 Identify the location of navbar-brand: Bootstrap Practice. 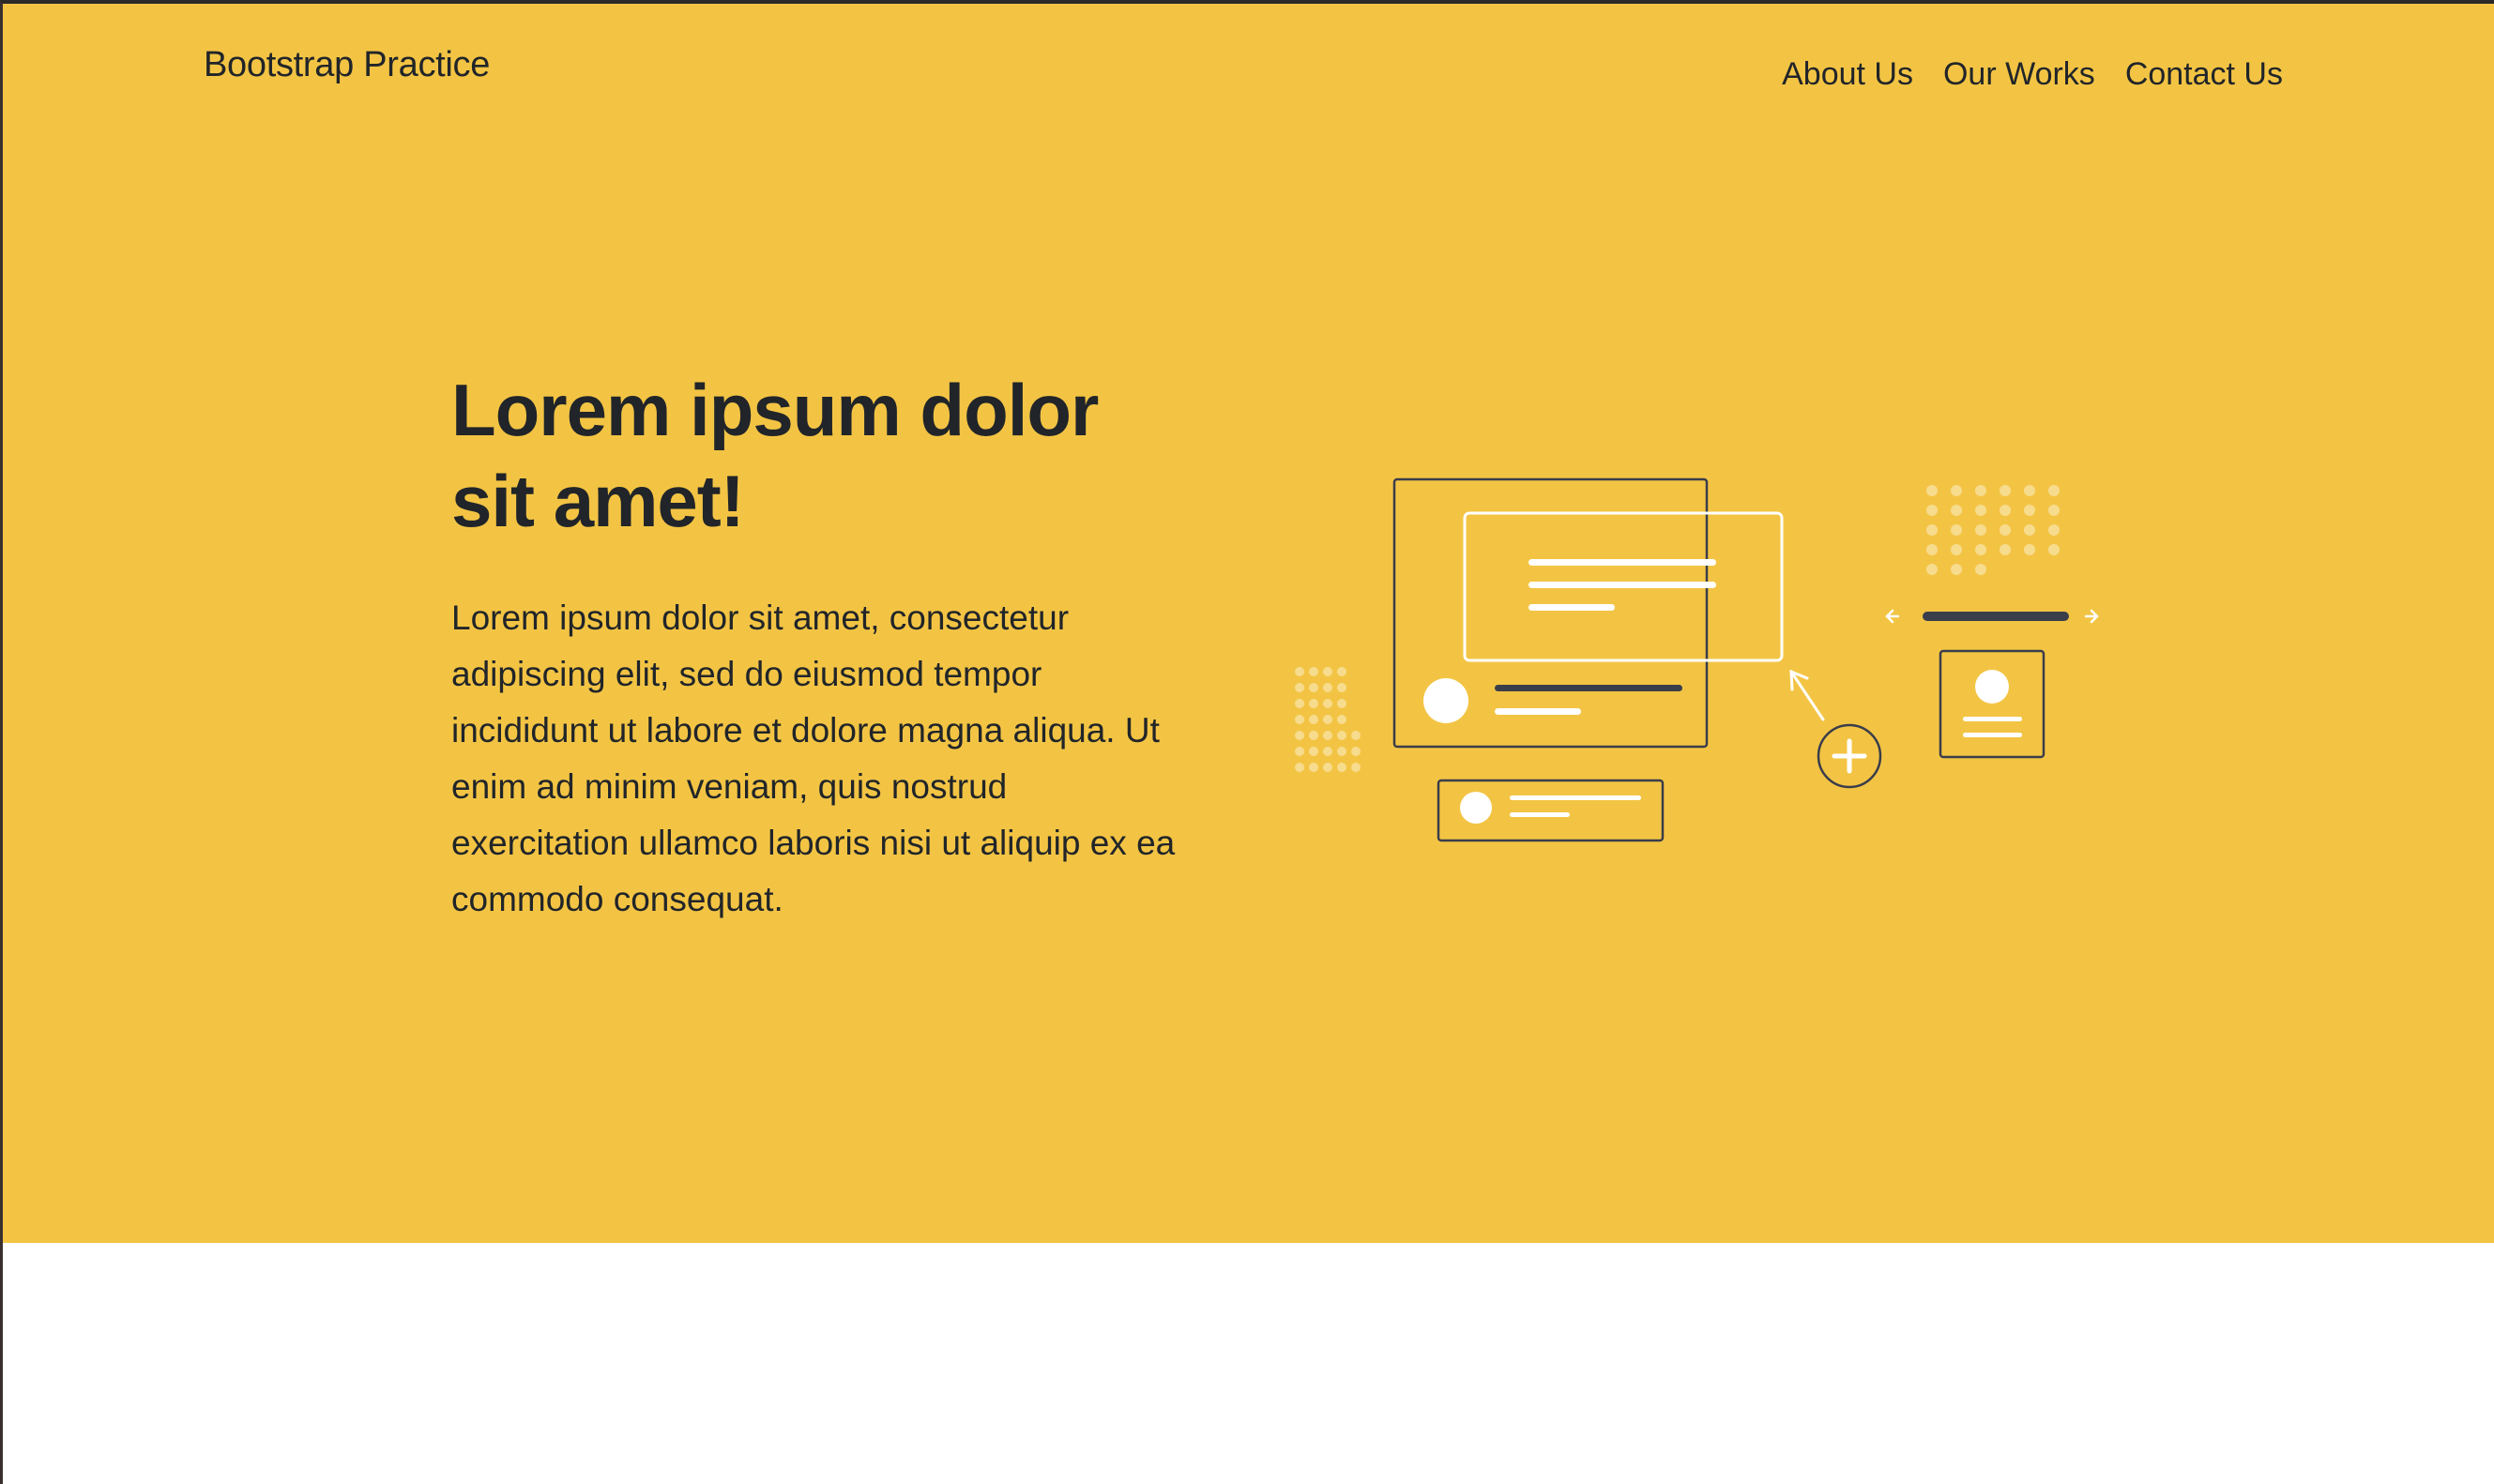
(347, 65).